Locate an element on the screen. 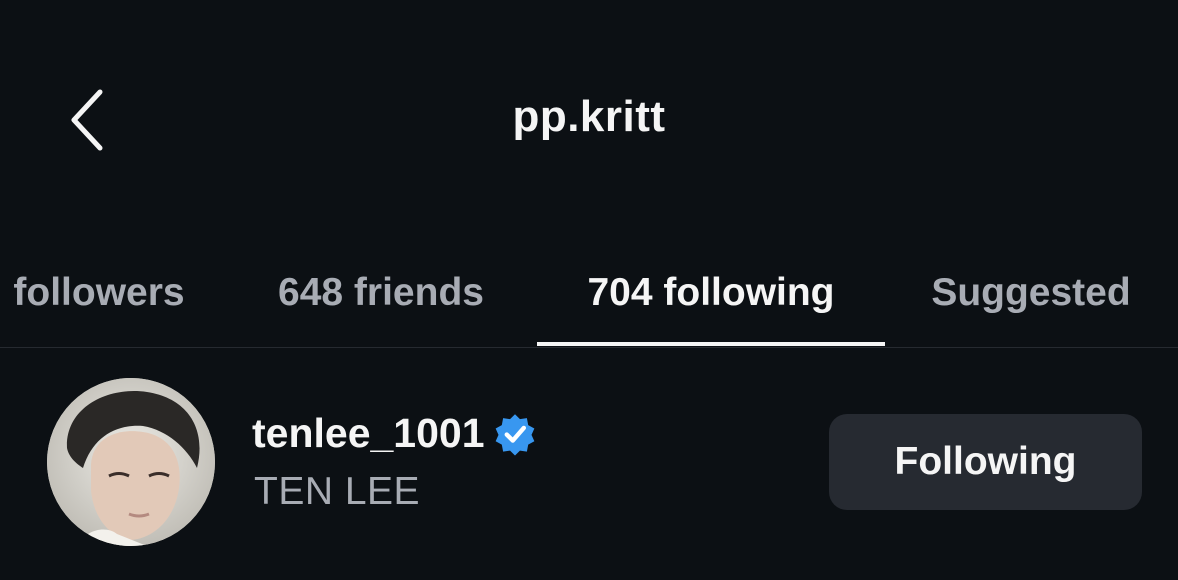 The image size is (1178, 580). username-link: tenlee_1001 is located at coordinates (394, 433).